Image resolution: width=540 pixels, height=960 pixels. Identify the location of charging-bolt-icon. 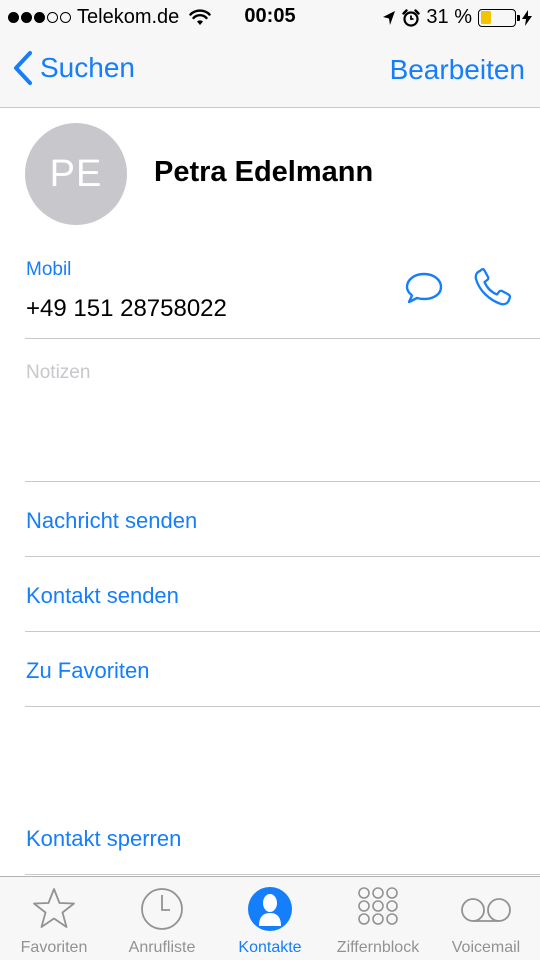
(527, 17).